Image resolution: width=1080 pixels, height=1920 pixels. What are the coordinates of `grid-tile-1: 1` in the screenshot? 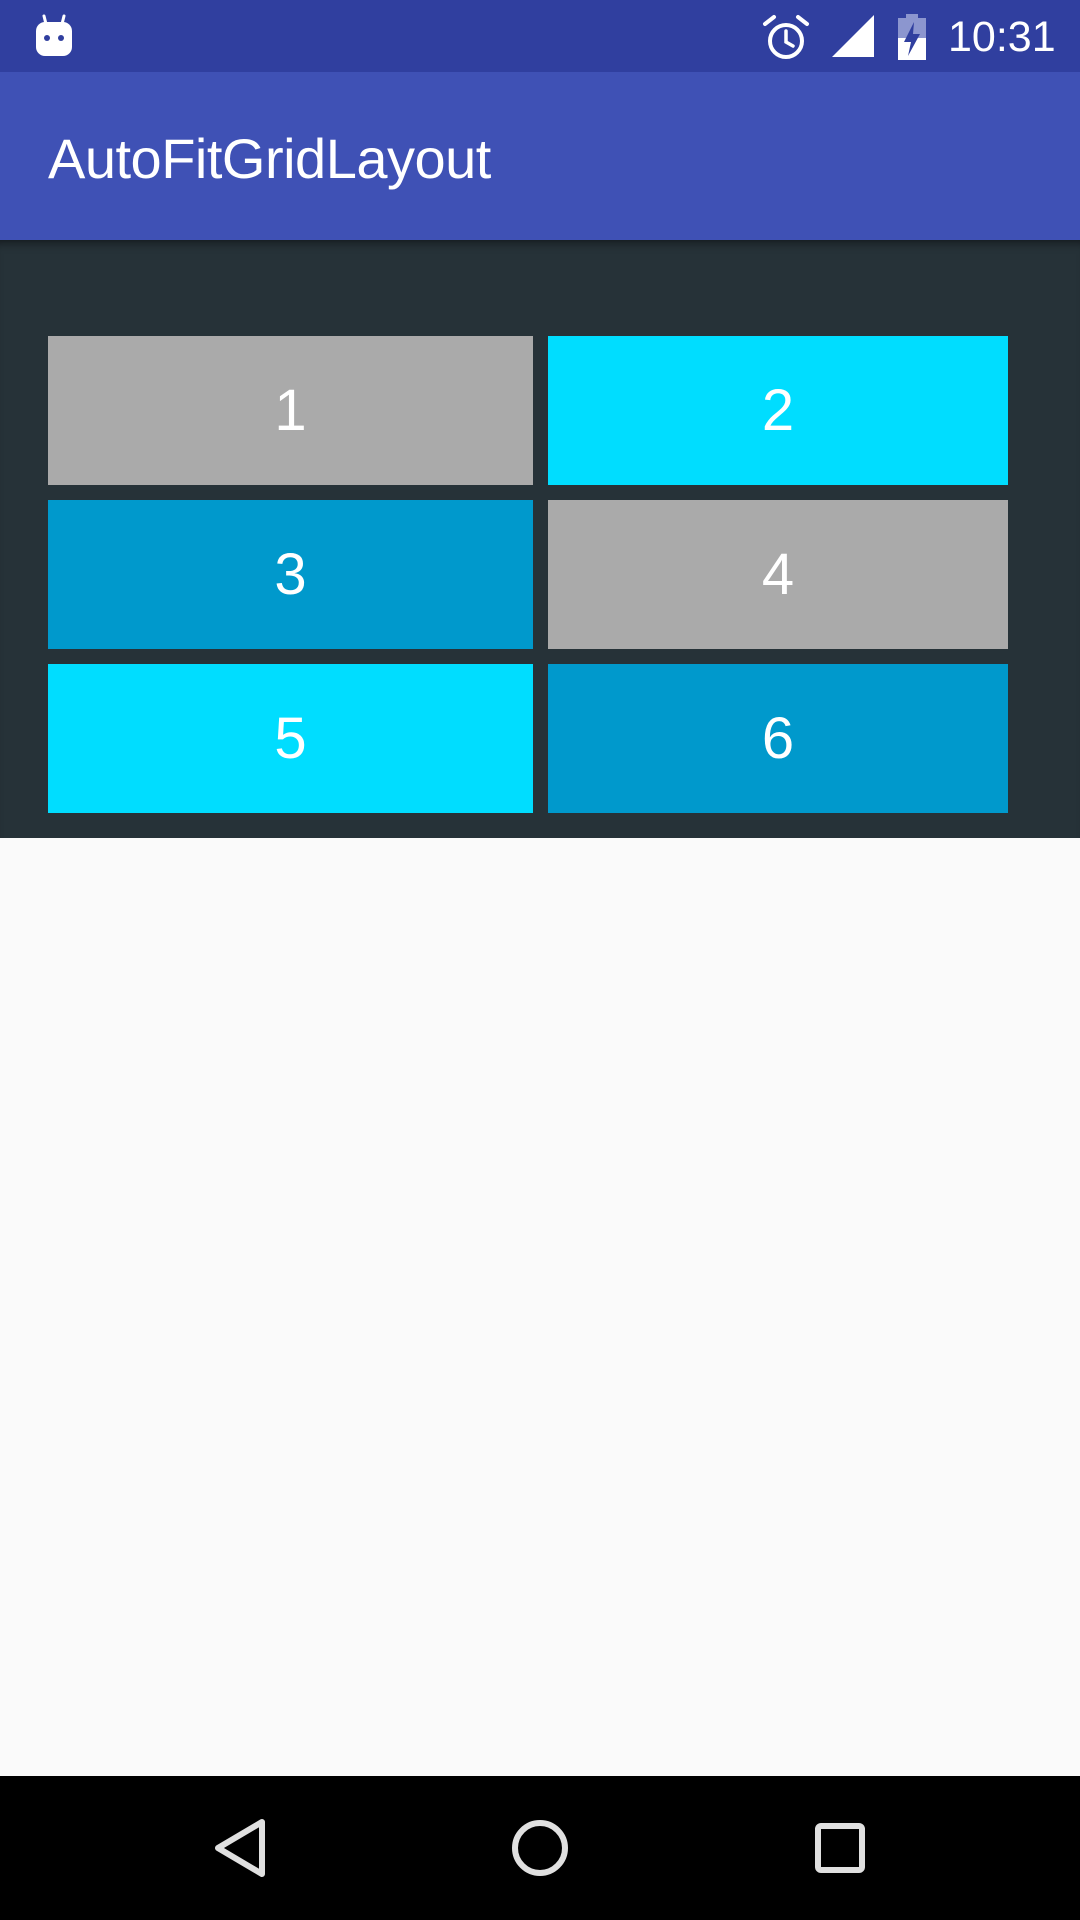 It's located at (290, 410).